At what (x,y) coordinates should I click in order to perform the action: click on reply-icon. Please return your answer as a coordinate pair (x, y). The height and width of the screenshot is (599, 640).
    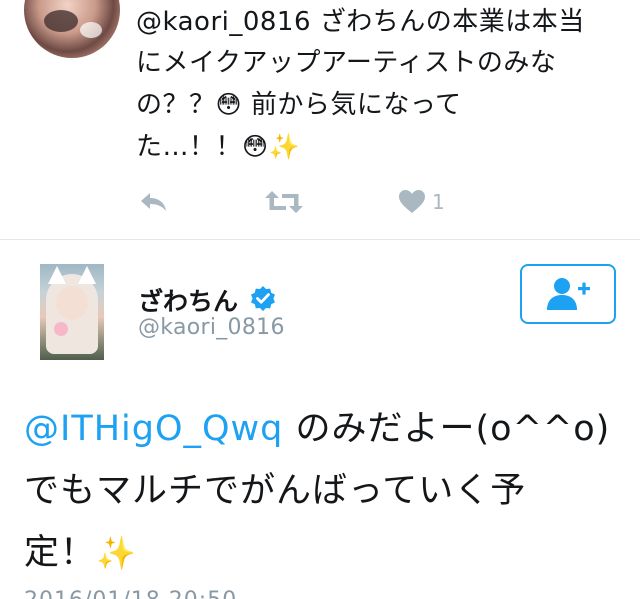
    Looking at the image, I should click on (153, 202).